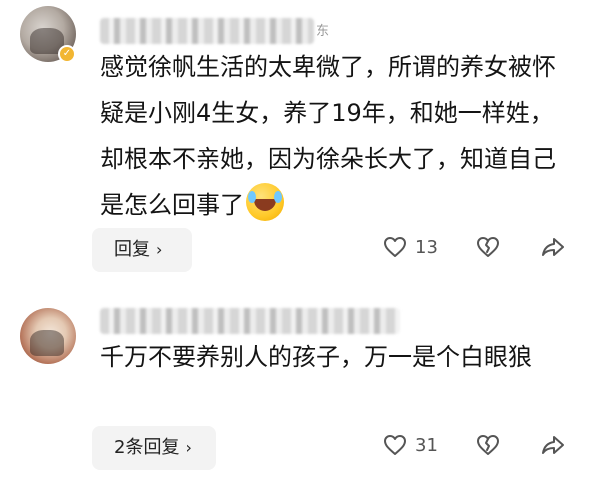 Image resolution: width=600 pixels, height=482 pixels. What do you see at coordinates (410, 445) in the screenshot?
I see `like-button: 31` at bounding box center [410, 445].